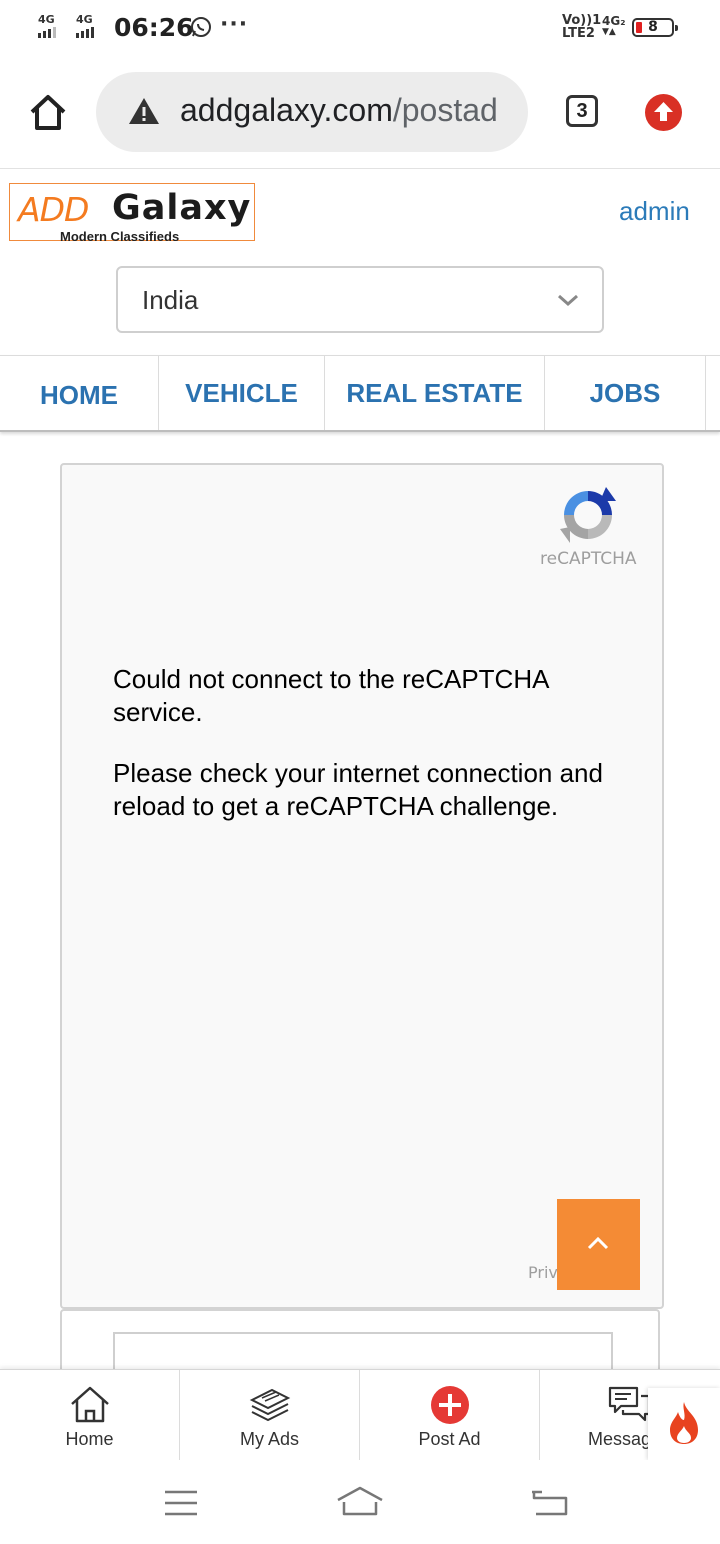 This screenshot has height=1544, width=720. I want to click on bottom-tab-my-ads: My Ads, so click(270, 1415).